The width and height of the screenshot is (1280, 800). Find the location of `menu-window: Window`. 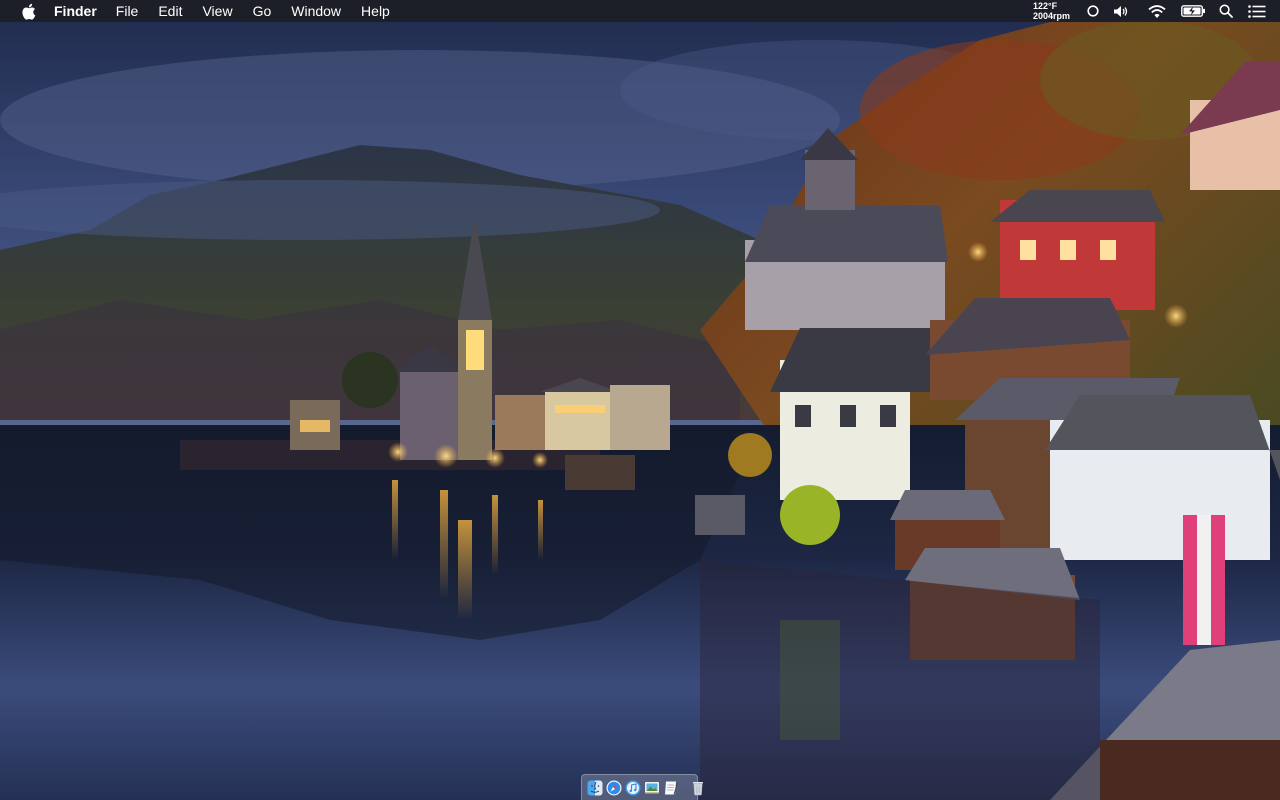

menu-window: Window is located at coordinates (316, 11).